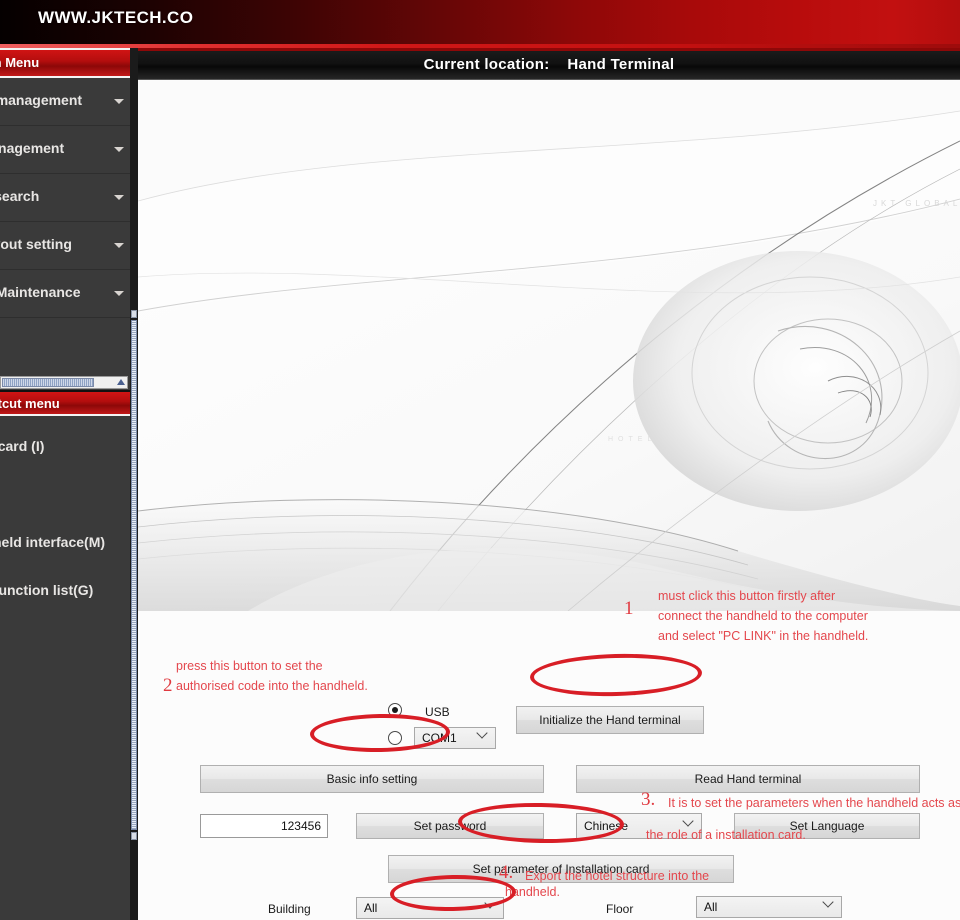 This screenshot has height=920, width=960. Describe the element at coordinates (430, 908) in the screenshot. I see `building-select: All` at that location.